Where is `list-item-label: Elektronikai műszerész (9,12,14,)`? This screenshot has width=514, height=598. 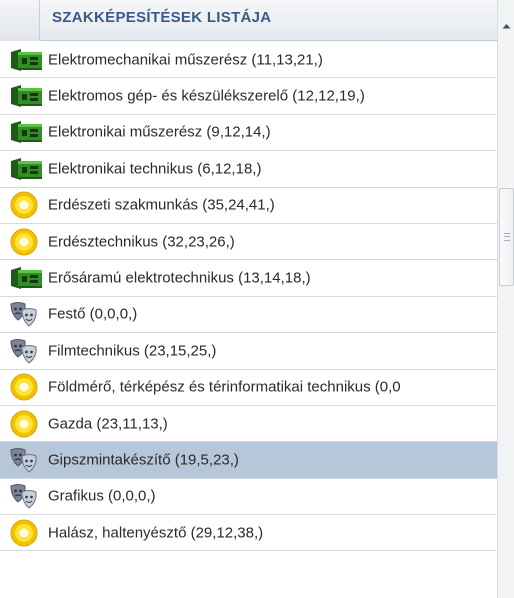
list-item-label: Elektronikai műszerész (9,12,14,) is located at coordinates (159, 132).